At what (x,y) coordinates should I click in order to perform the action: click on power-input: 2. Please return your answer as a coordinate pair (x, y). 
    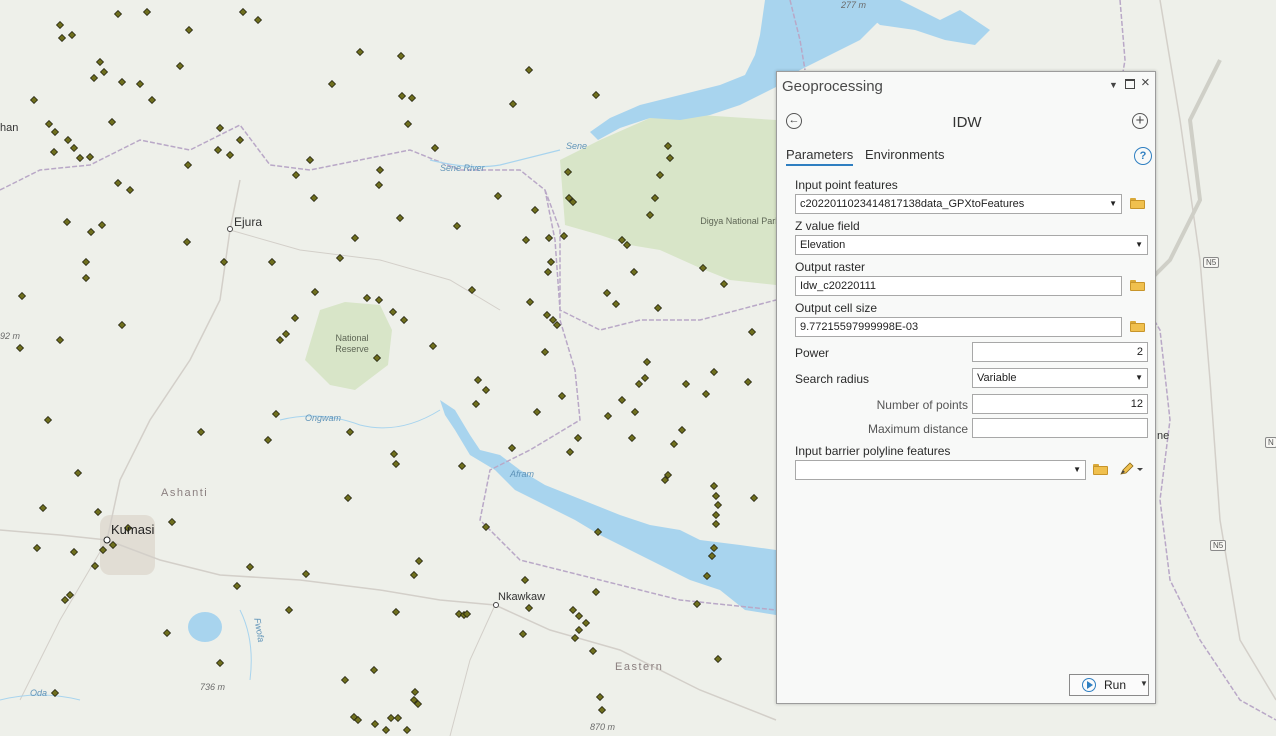
    Looking at the image, I should click on (1060, 352).